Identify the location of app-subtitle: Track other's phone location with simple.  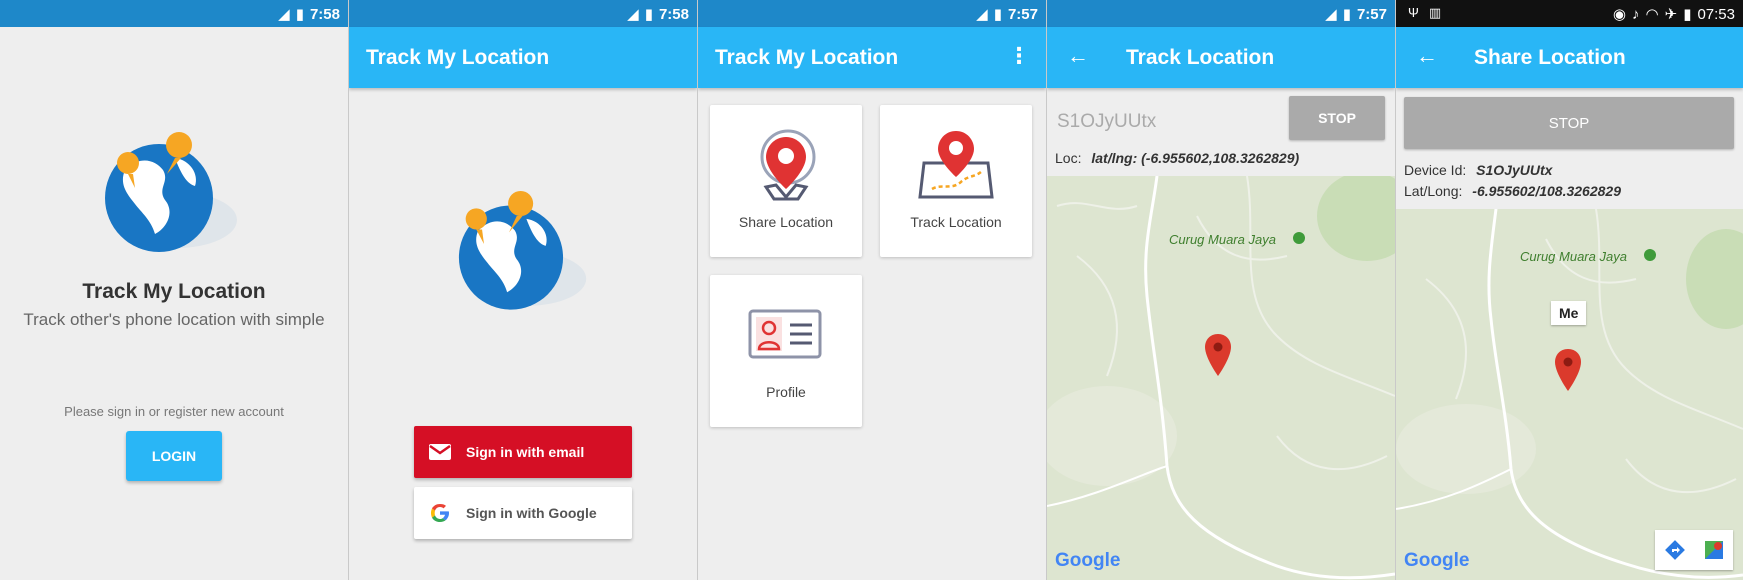
(174, 319).